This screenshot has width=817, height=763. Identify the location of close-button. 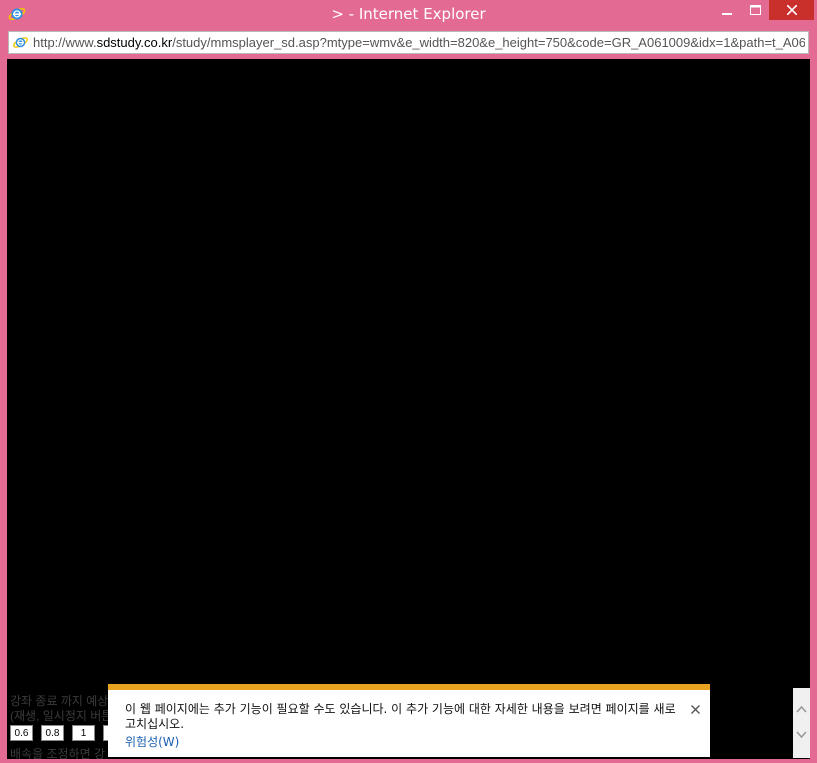
(791, 10).